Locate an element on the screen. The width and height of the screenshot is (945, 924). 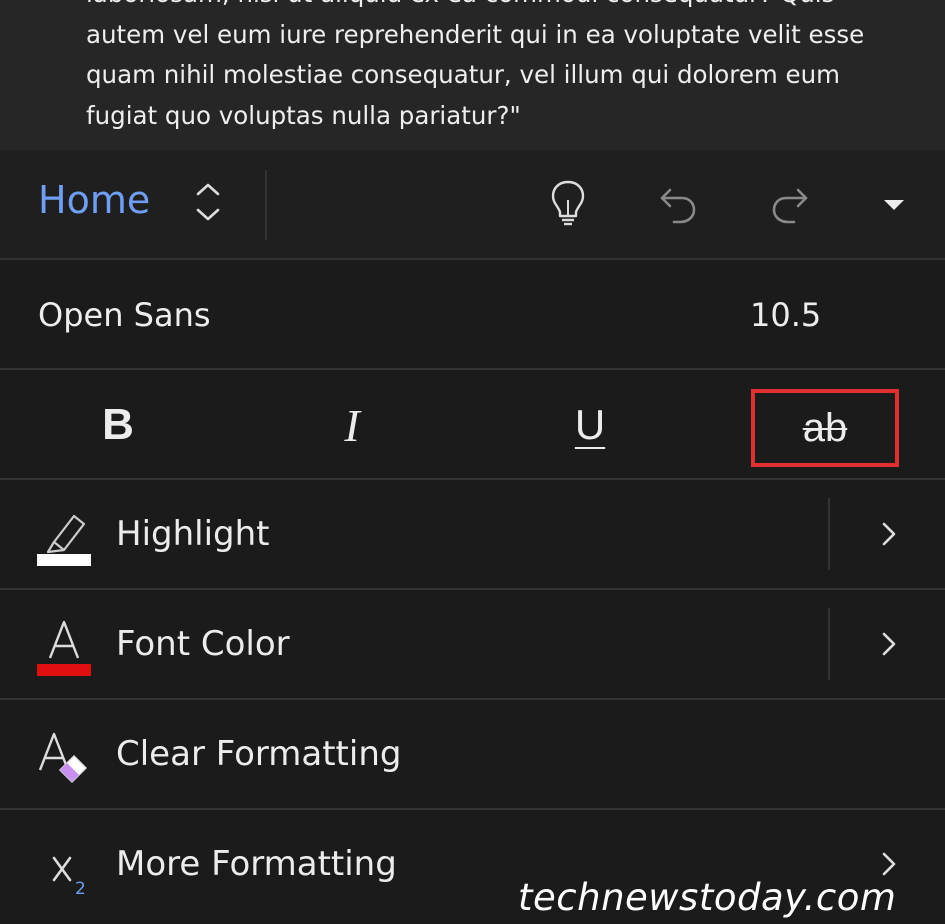
chevron-up-down-icon is located at coordinates (208, 202).